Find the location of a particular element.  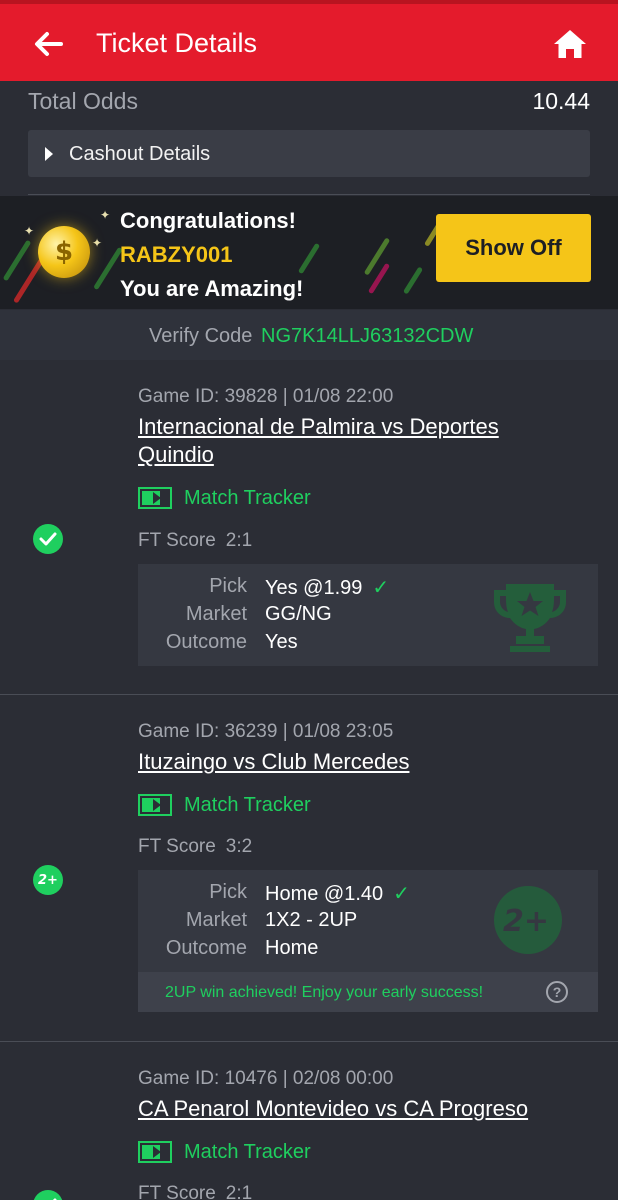

two-up-watermark-text: 2+ is located at coordinates (526, 921).